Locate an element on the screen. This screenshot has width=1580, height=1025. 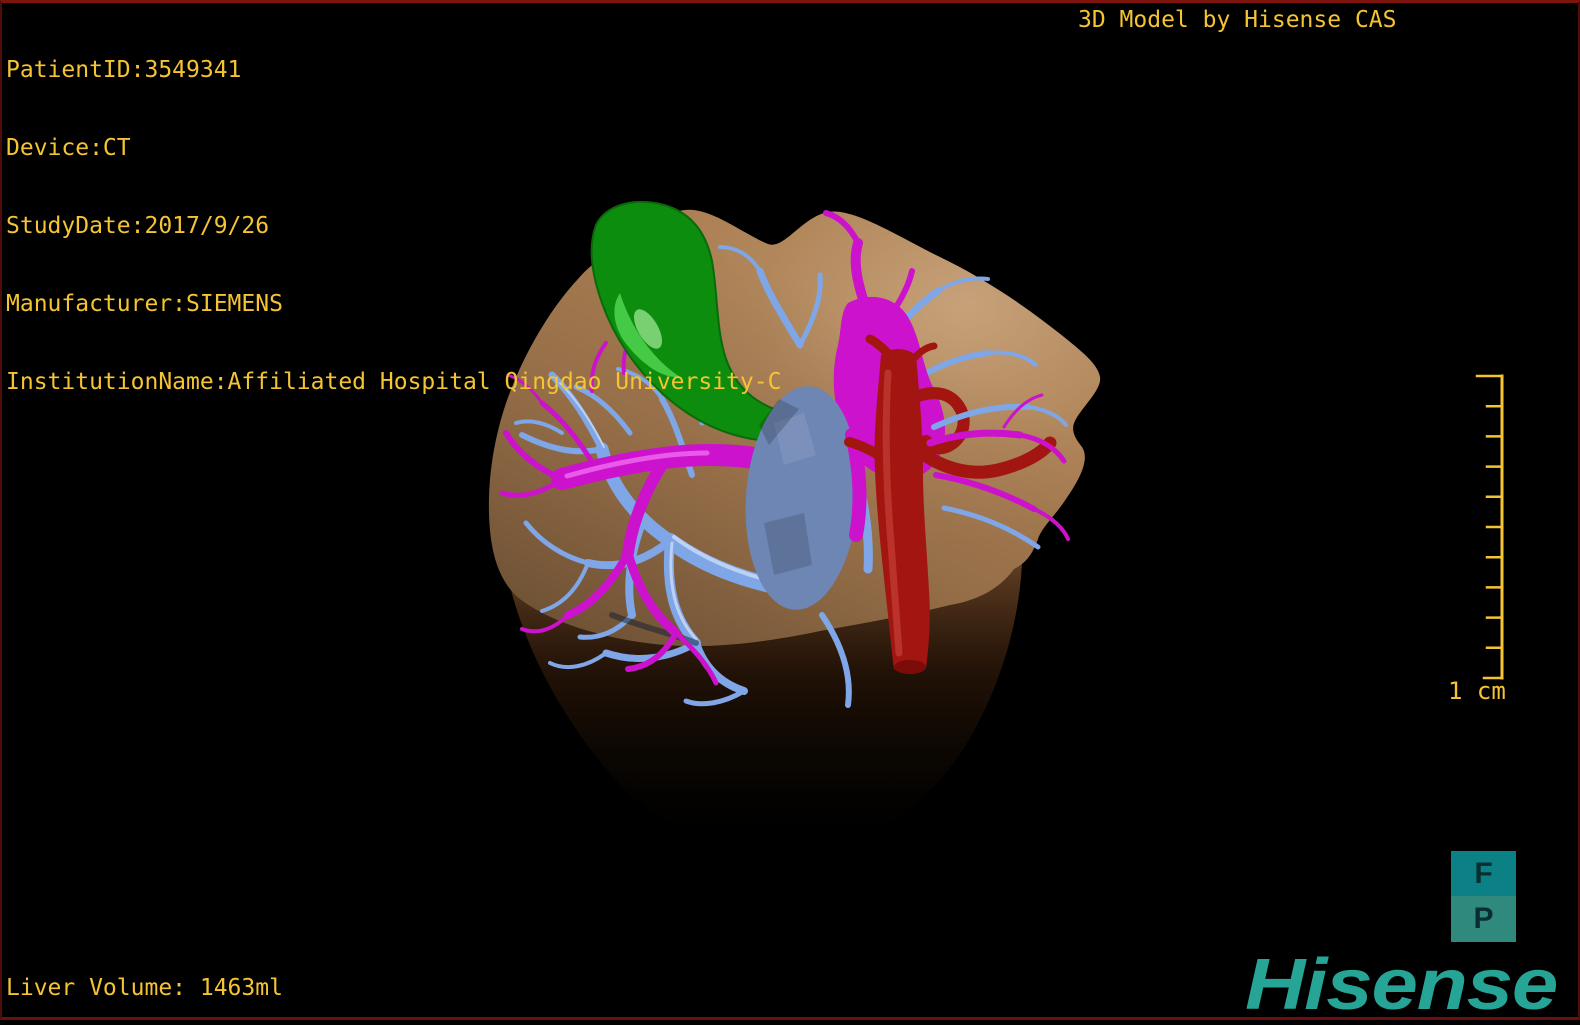
orientation-face-front: F is located at coordinates (1483, 873).